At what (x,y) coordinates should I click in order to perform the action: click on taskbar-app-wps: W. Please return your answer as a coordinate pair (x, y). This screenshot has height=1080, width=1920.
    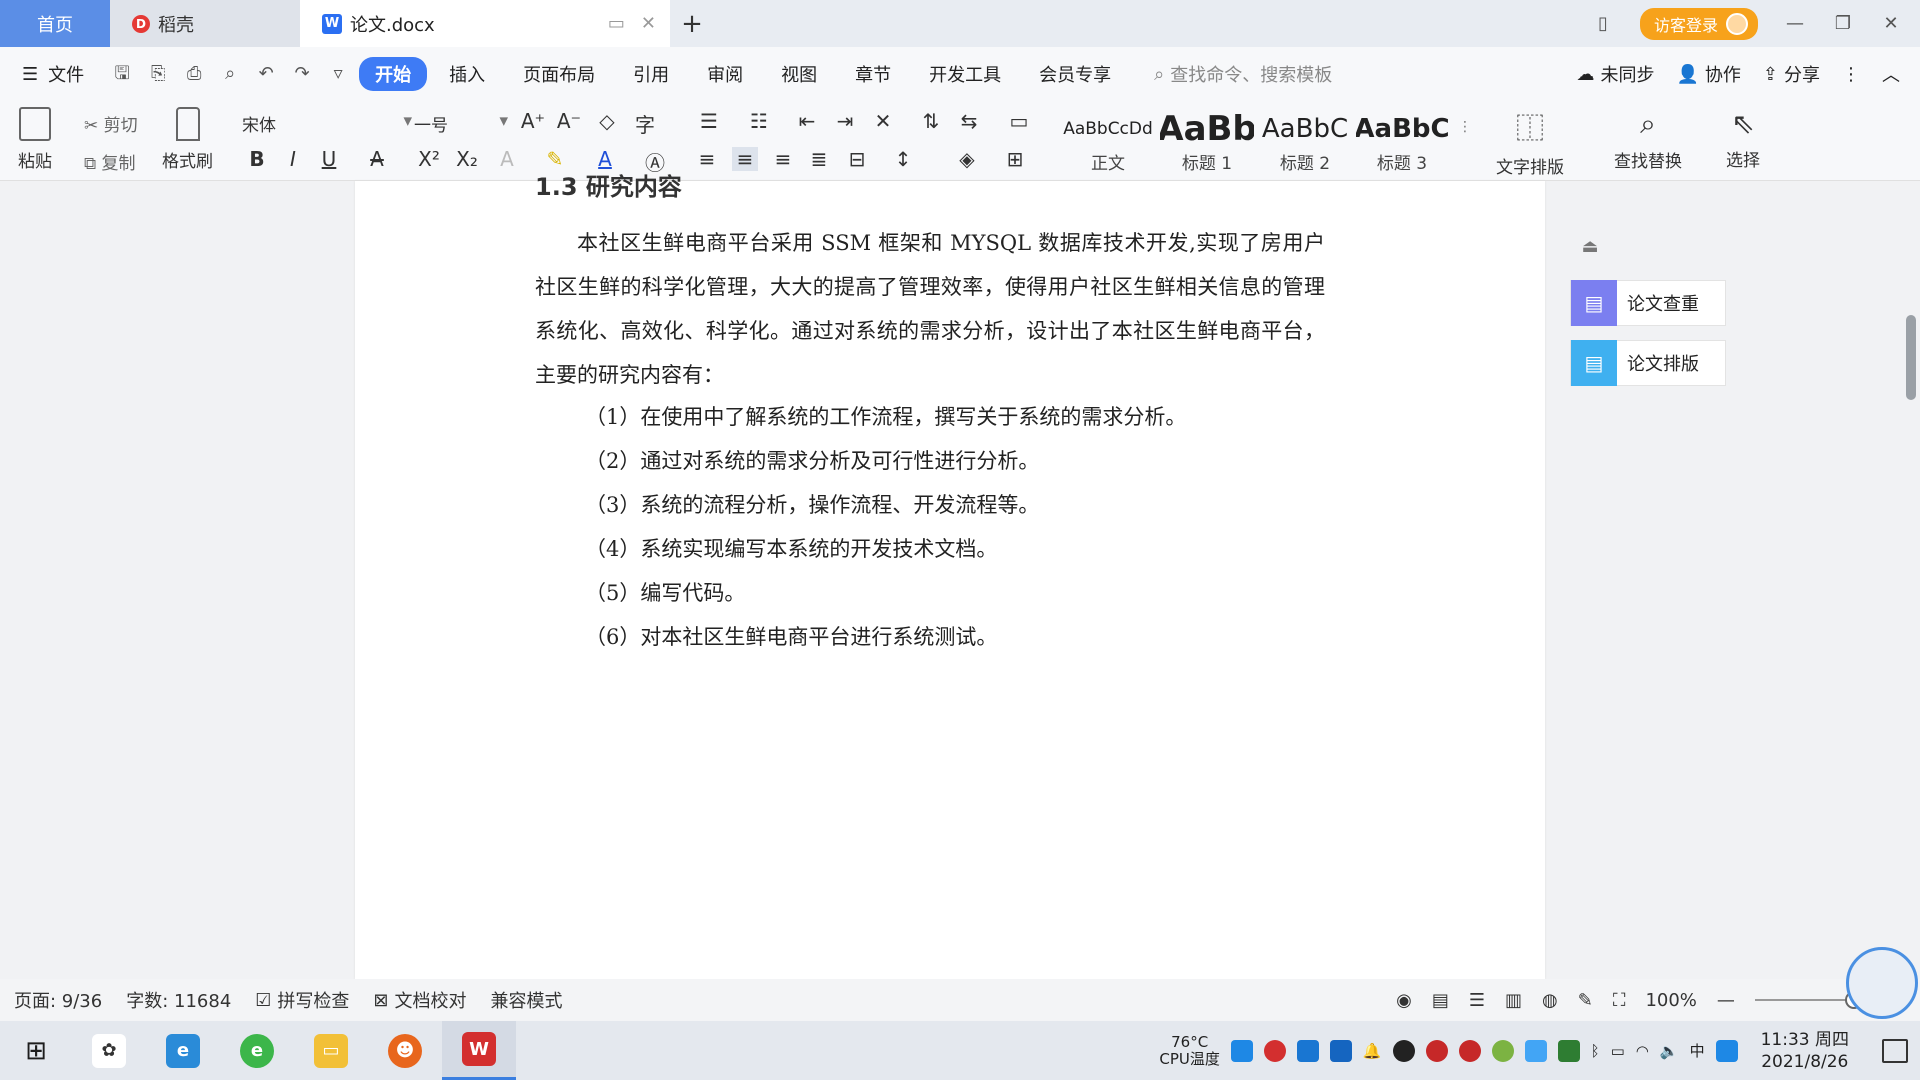
    Looking at the image, I should click on (479, 1050).